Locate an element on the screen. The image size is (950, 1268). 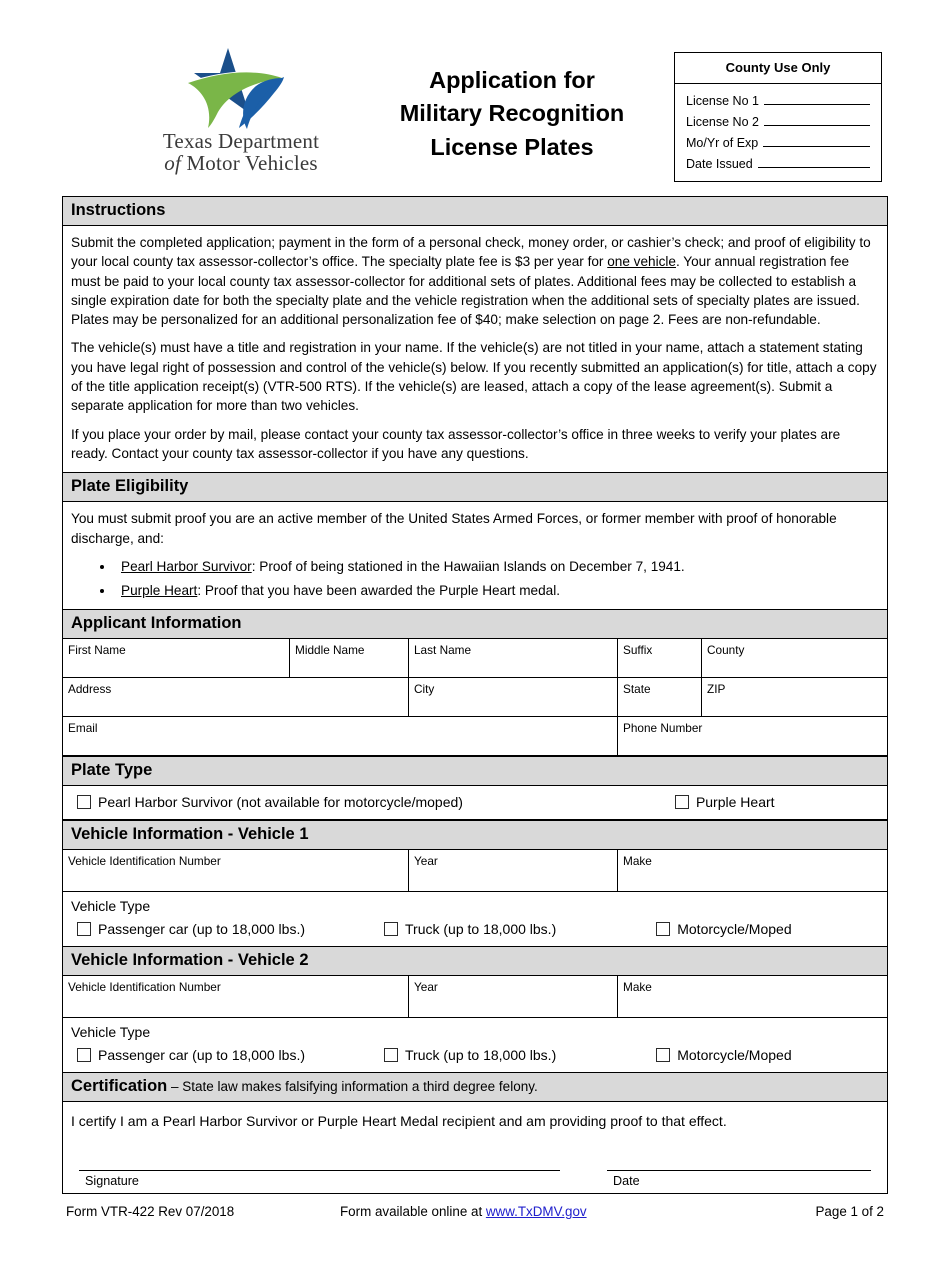
title-line-3: License Plates is located at coordinates (512, 146).